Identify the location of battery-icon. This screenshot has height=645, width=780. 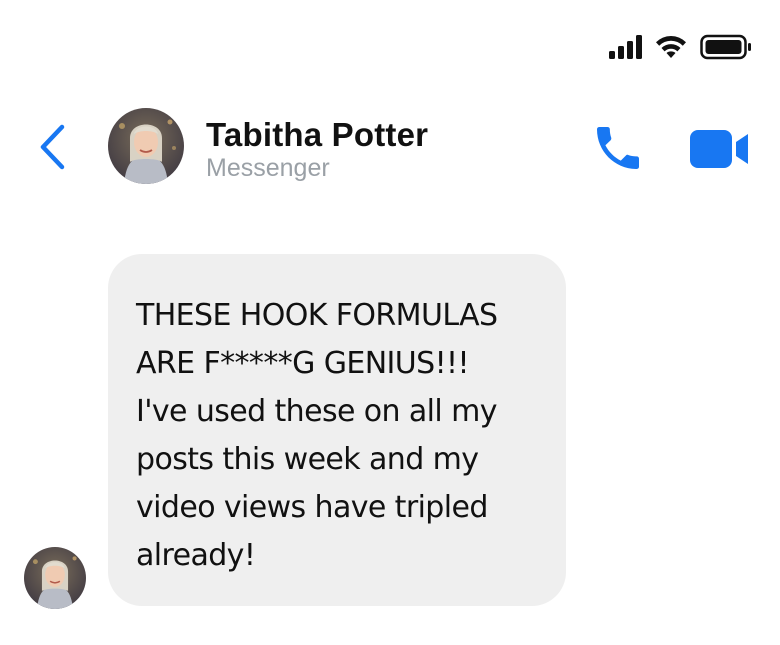
(725, 47).